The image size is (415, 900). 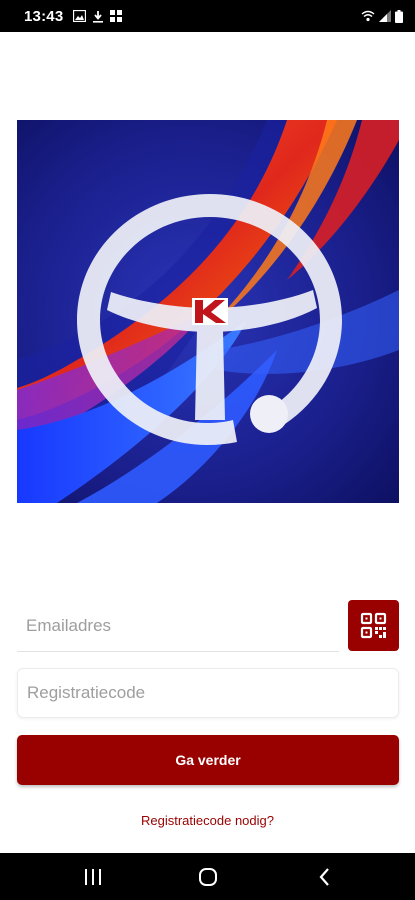 I want to click on registration-code-field: Registratiecode, so click(x=208, y=693).